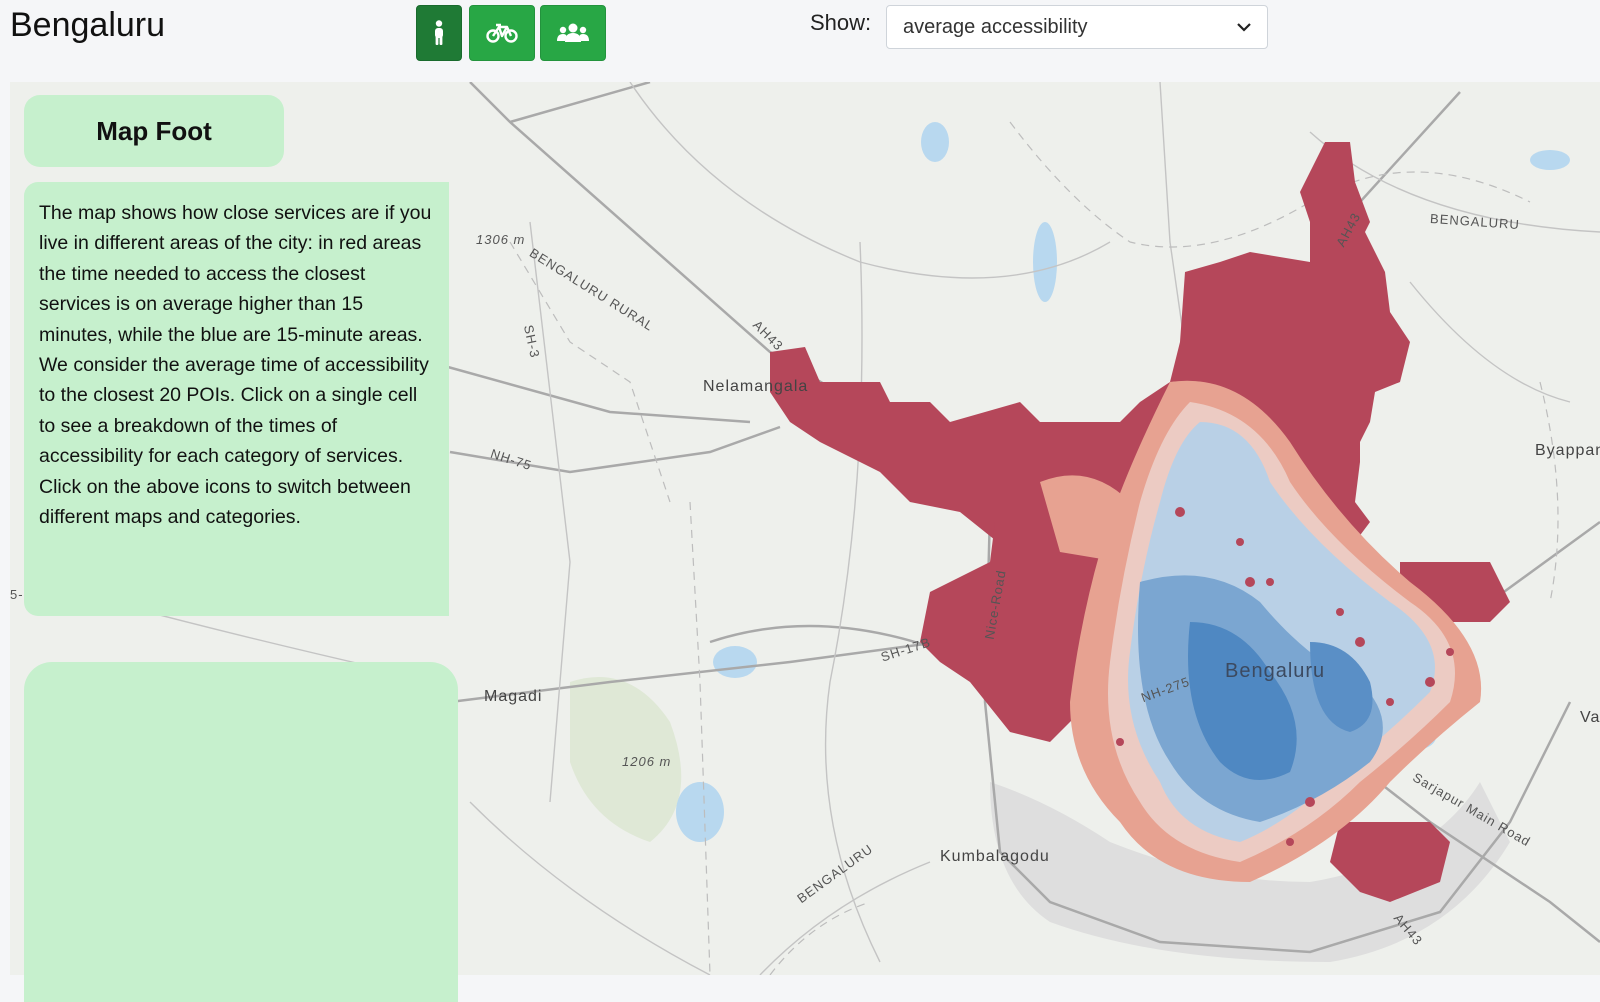 Image resolution: width=1600 pixels, height=1002 pixels. I want to click on map-label-va: Va, so click(1590, 717).